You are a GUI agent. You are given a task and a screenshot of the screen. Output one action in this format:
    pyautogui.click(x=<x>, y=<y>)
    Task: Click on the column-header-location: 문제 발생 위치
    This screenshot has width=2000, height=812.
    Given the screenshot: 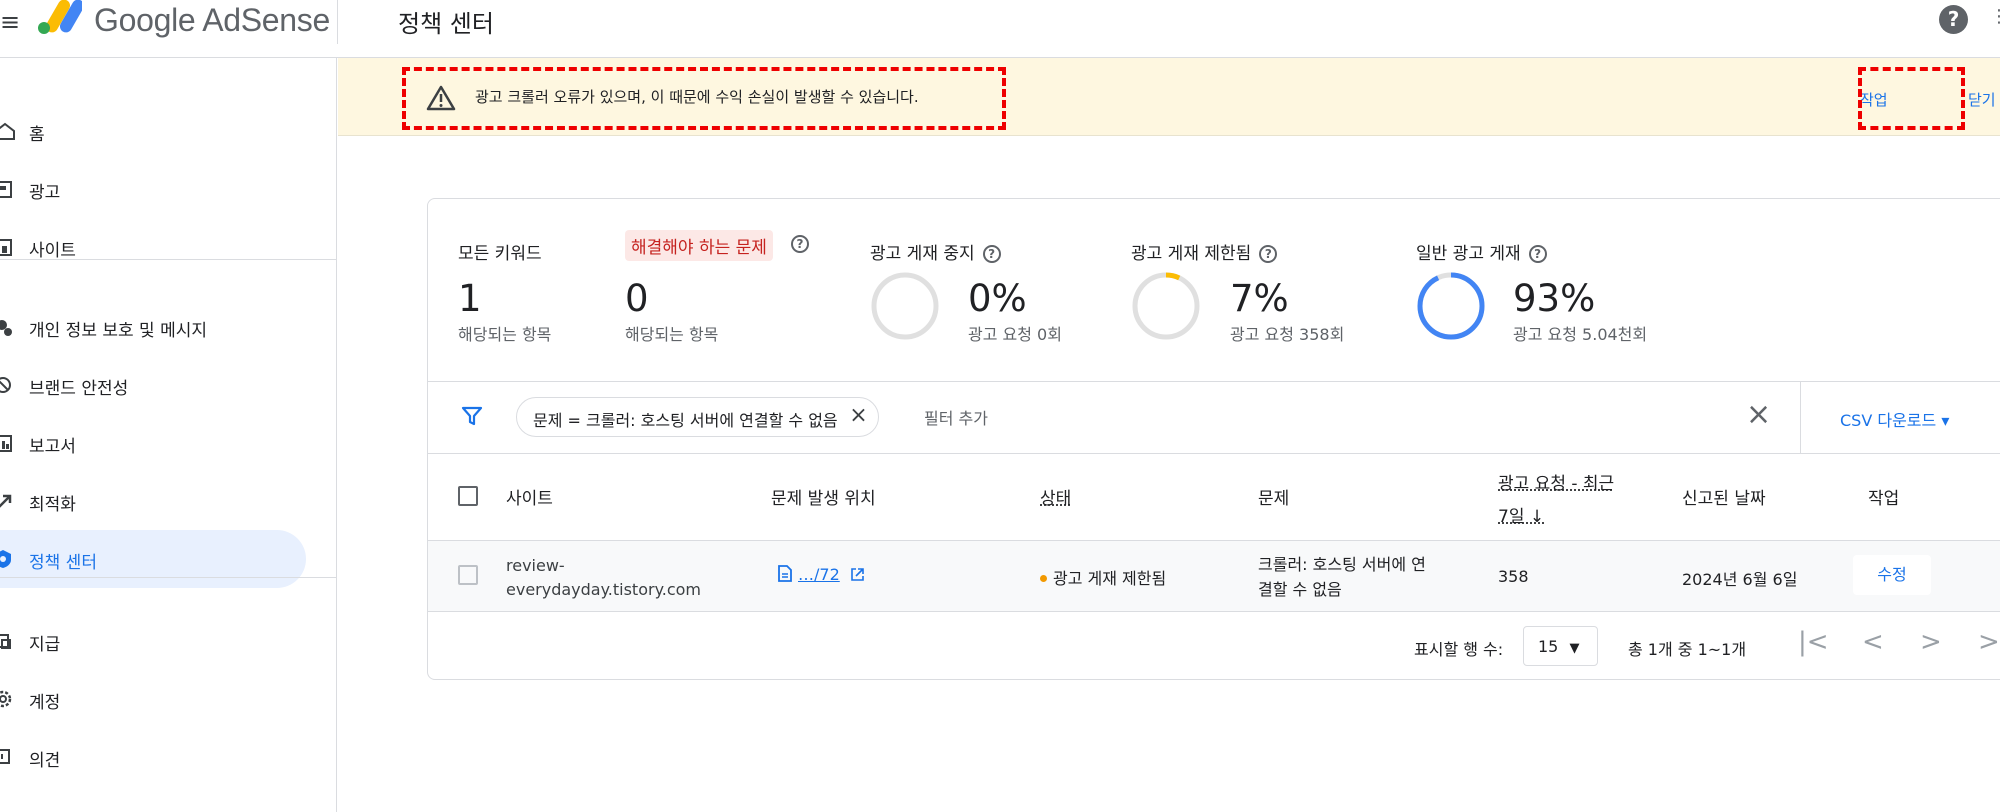 What is the action you would take?
    pyautogui.click(x=823, y=496)
    